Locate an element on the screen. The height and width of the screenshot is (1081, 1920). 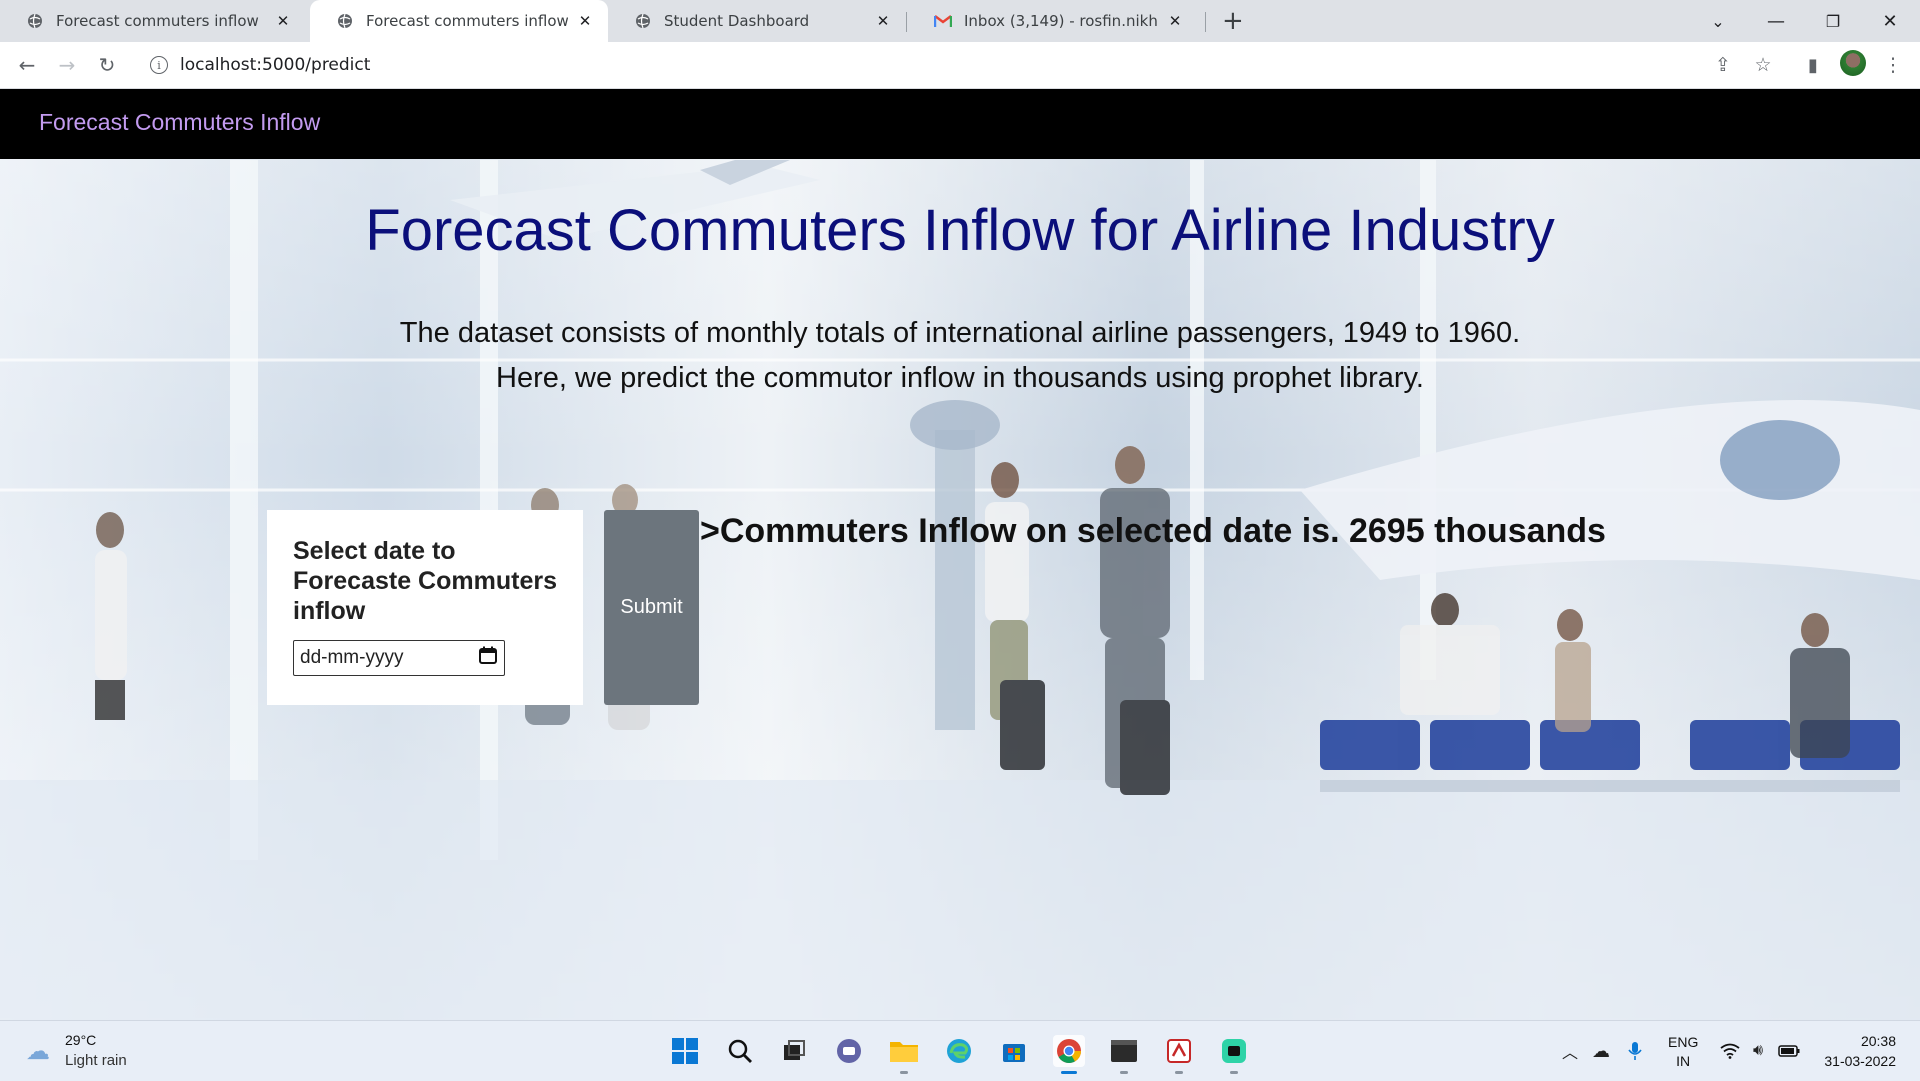
tab-forecast-2: Forecast commuters inflow ✕ is located at coordinates (459, 21).